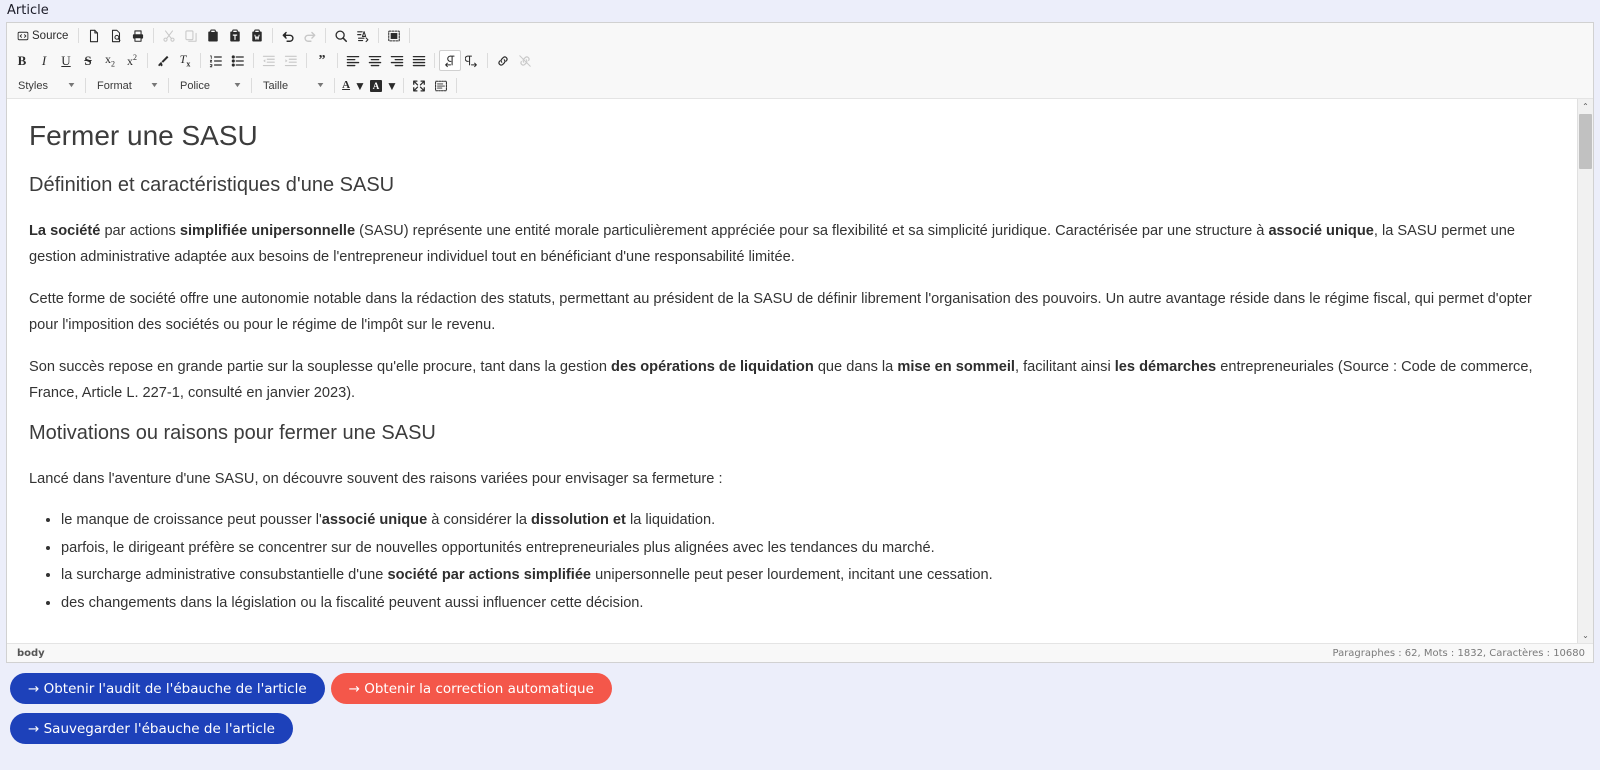  What do you see at coordinates (185, 60) in the screenshot?
I see `remove-format-button: Tx` at bounding box center [185, 60].